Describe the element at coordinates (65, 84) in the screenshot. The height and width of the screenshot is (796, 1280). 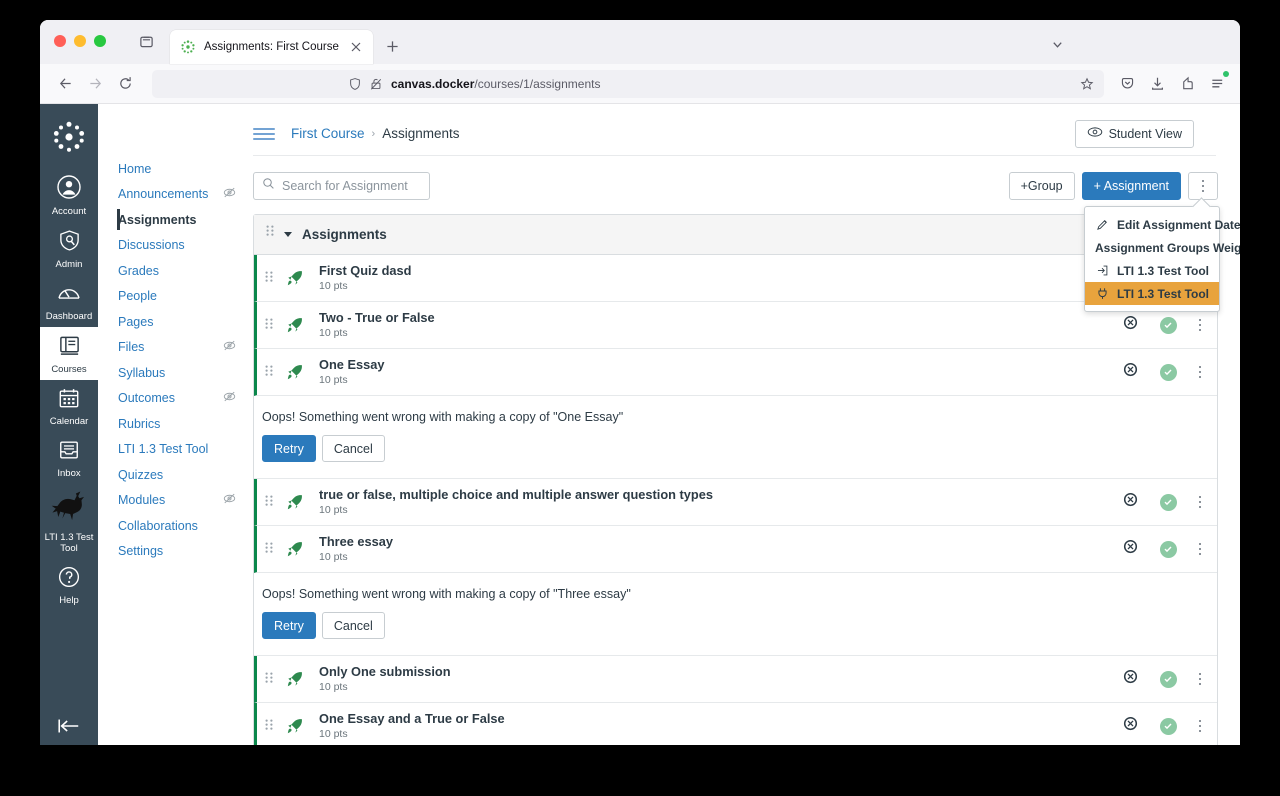
I see `back-arrow-icon` at that location.